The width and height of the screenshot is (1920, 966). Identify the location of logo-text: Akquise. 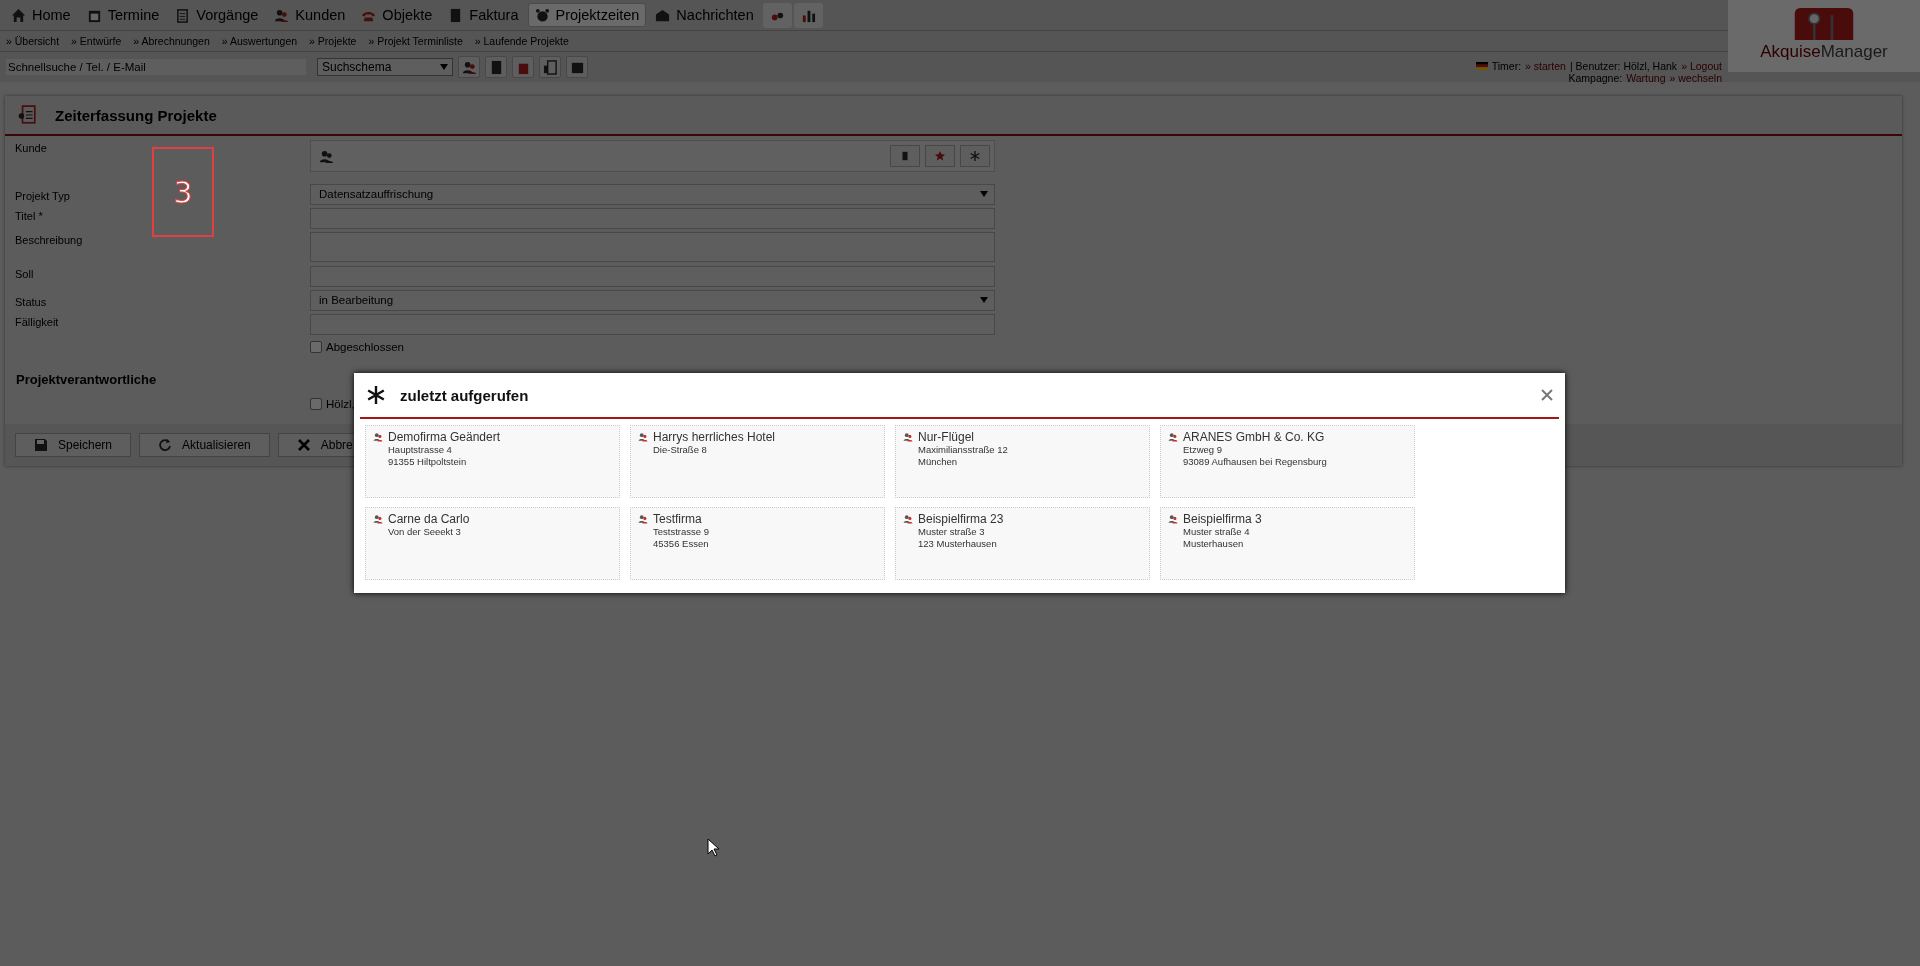
(1790, 51).